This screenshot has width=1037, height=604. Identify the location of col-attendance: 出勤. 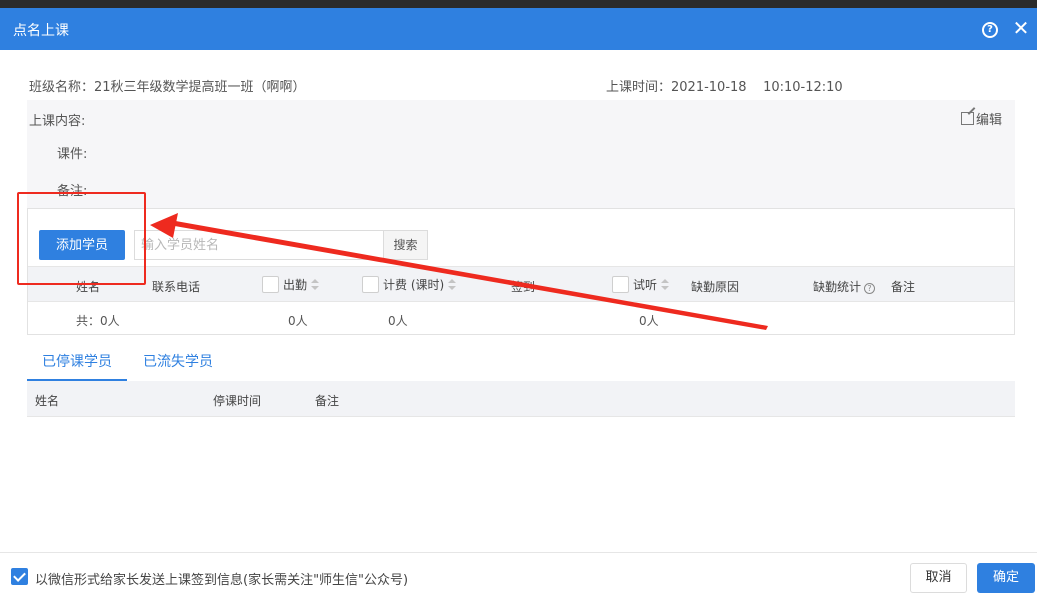
(291, 284).